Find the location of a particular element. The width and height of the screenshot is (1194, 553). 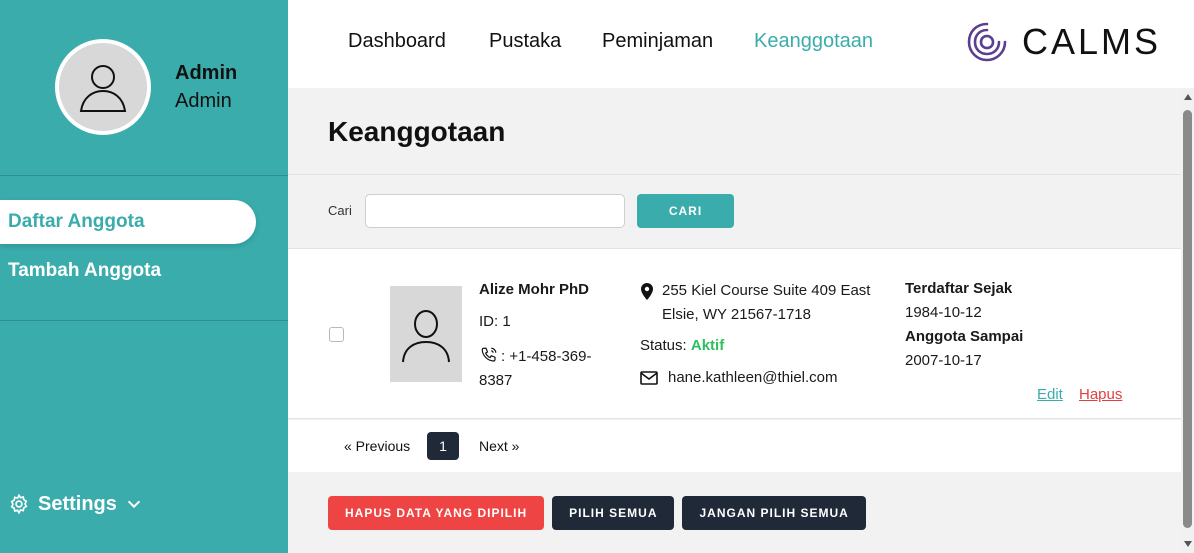

user-role: Admin is located at coordinates (203, 101).